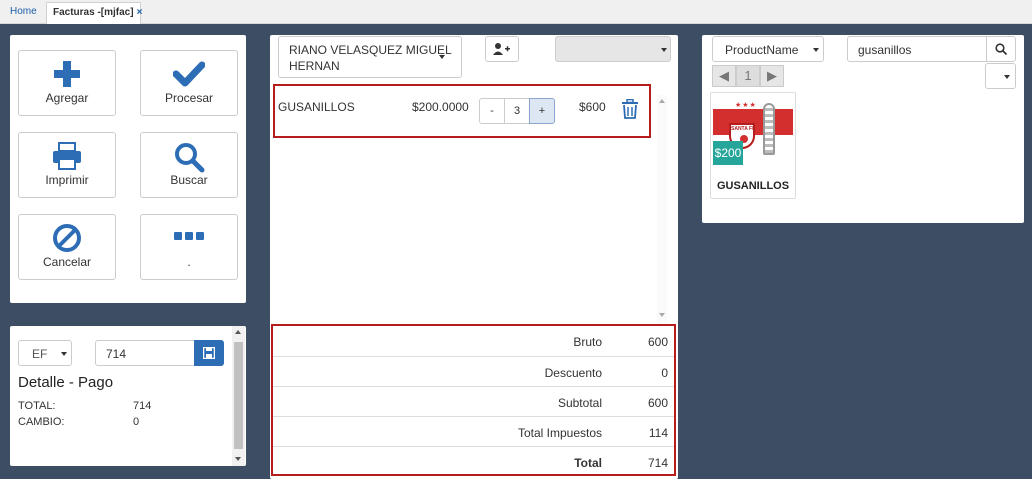 The height and width of the screenshot is (479, 1032). Describe the element at coordinates (630, 109) in the screenshot. I see `trash-icon` at that location.